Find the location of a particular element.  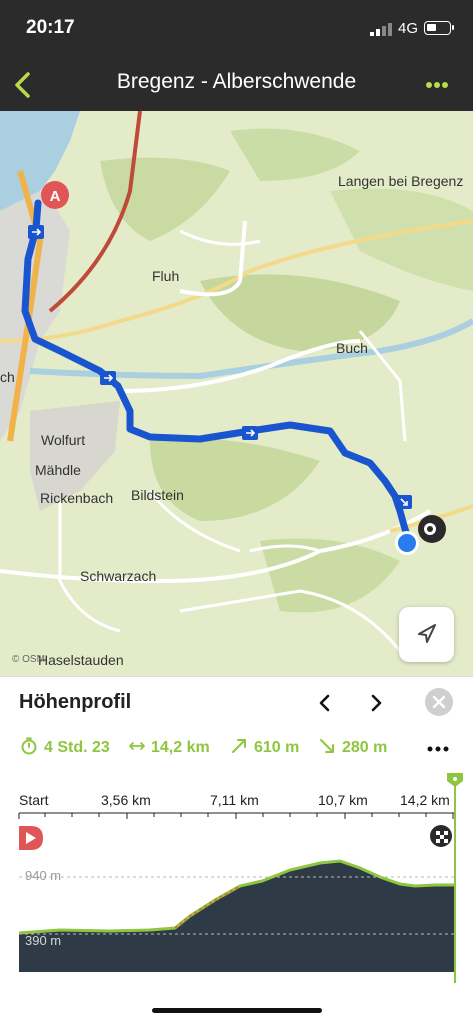

map-label-mahdle: Mähdle is located at coordinates (58, 470).